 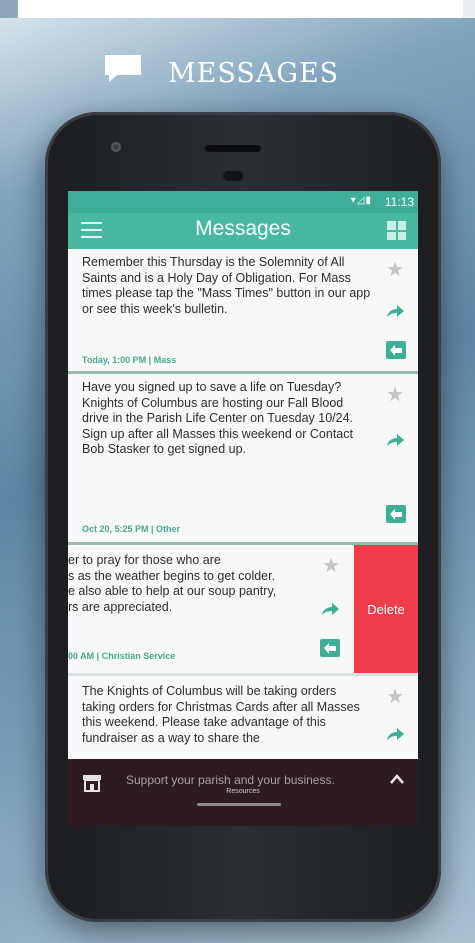 What do you see at coordinates (397, 779) in the screenshot?
I see `chevron-up-icon` at bounding box center [397, 779].